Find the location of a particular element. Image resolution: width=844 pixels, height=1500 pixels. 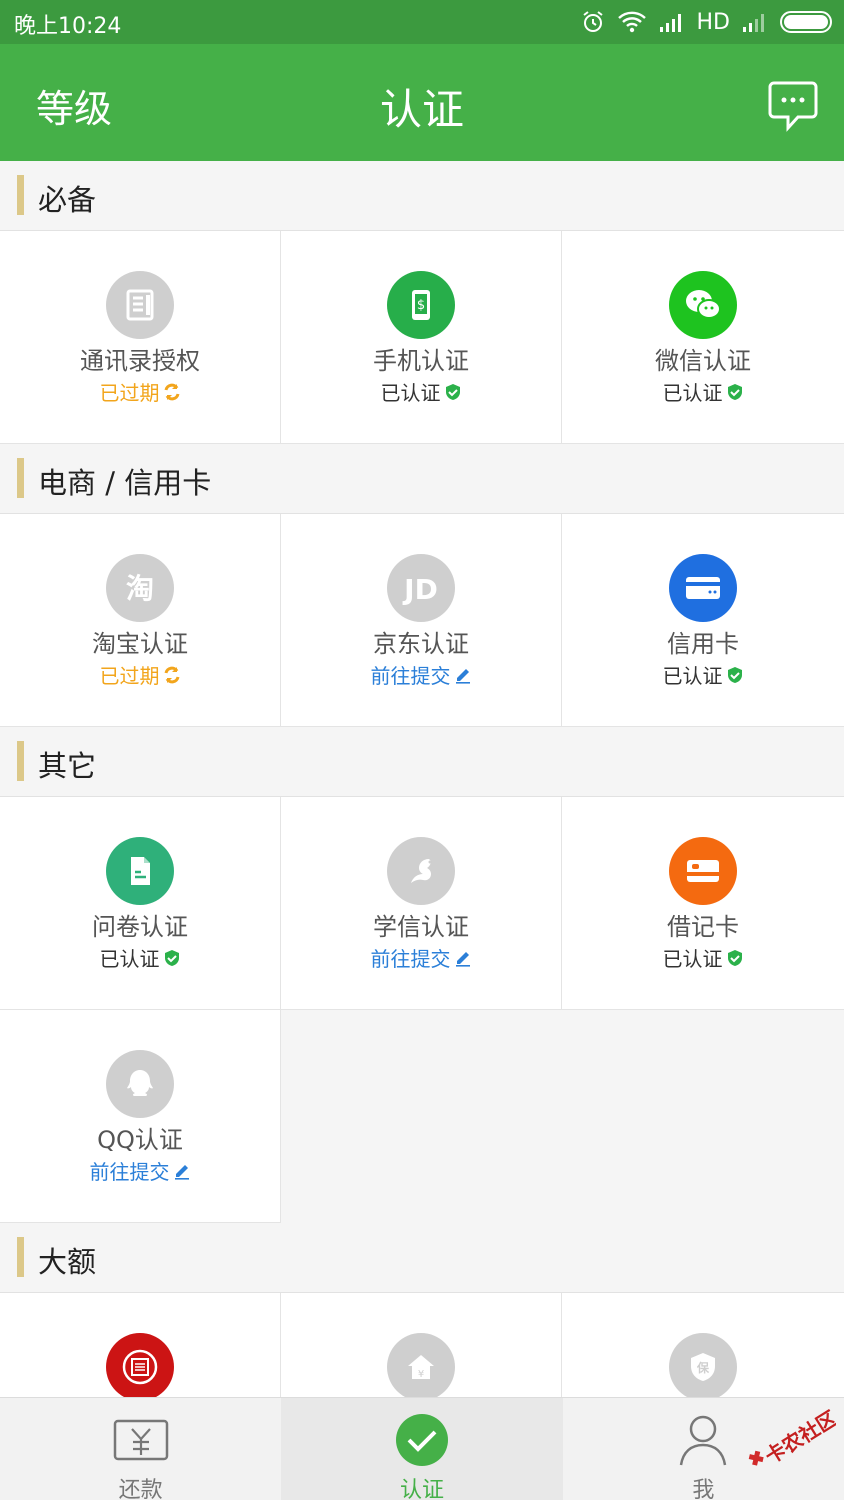

section-title: 电商 / 信用卡 is located at coordinates (125, 483).